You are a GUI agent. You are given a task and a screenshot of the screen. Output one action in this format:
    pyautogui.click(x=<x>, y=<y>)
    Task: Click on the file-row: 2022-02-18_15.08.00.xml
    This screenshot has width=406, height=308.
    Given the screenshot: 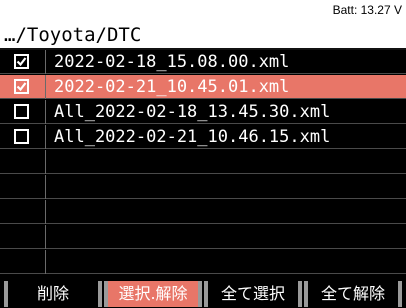 What is the action you would take?
    pyautogui.click(x=203, y=62)
    